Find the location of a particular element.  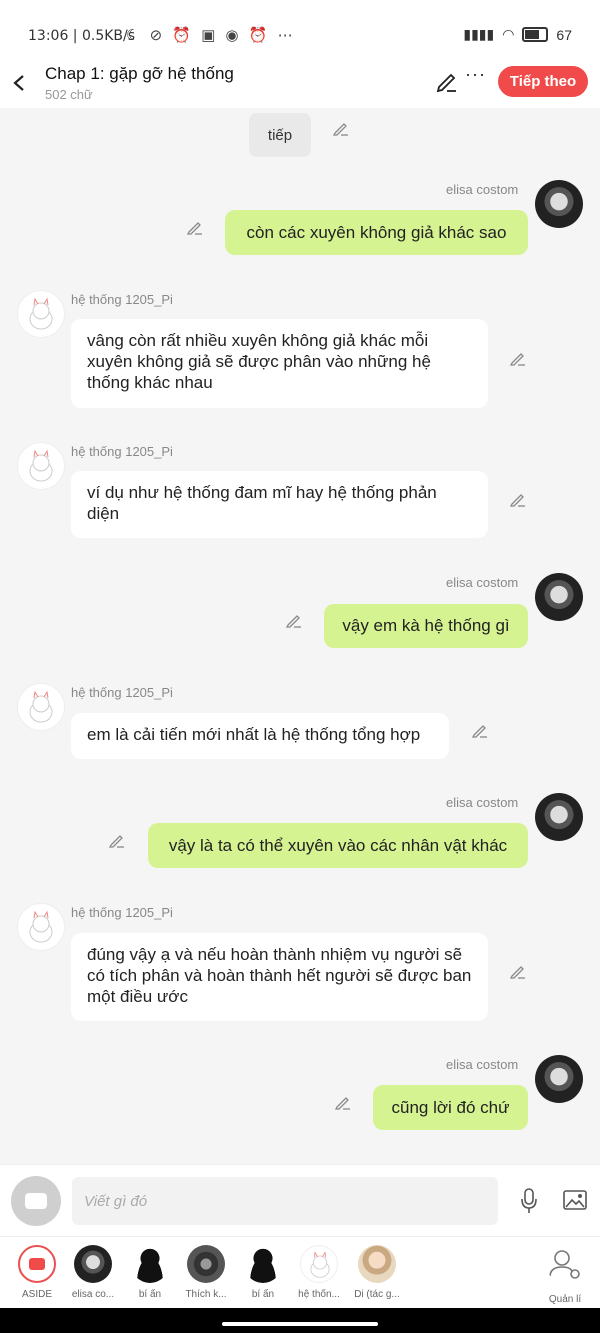

word-count: 502 chữ is located at coordinates (69, 94).